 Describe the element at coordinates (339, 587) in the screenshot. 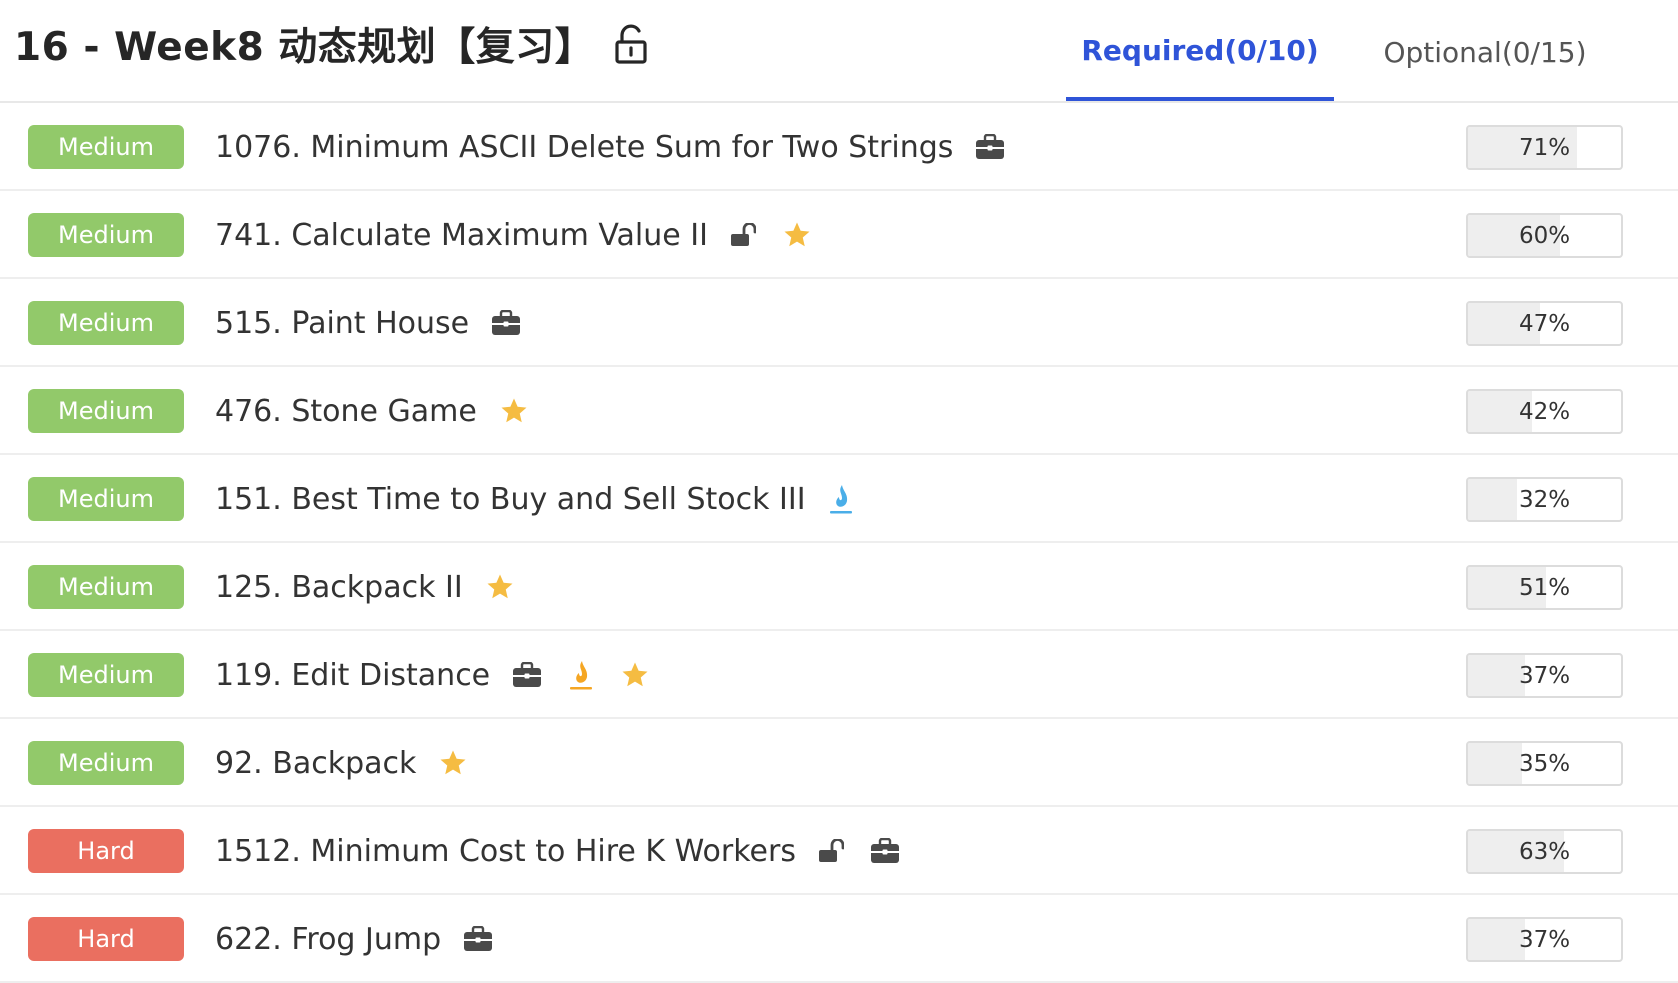

I see `problem-title-link: 125. Backpack II` at that location.